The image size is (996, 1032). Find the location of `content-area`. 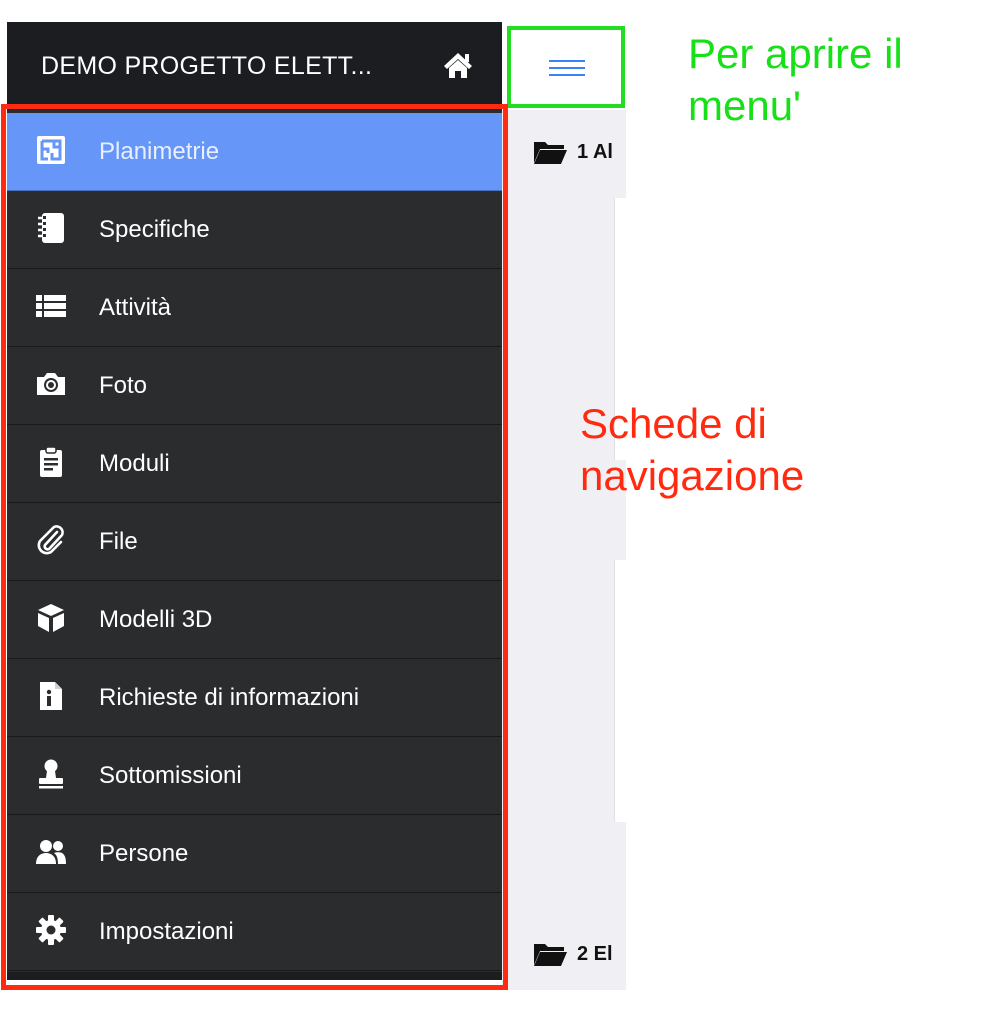

content-area is located at coordinates (564, 550).